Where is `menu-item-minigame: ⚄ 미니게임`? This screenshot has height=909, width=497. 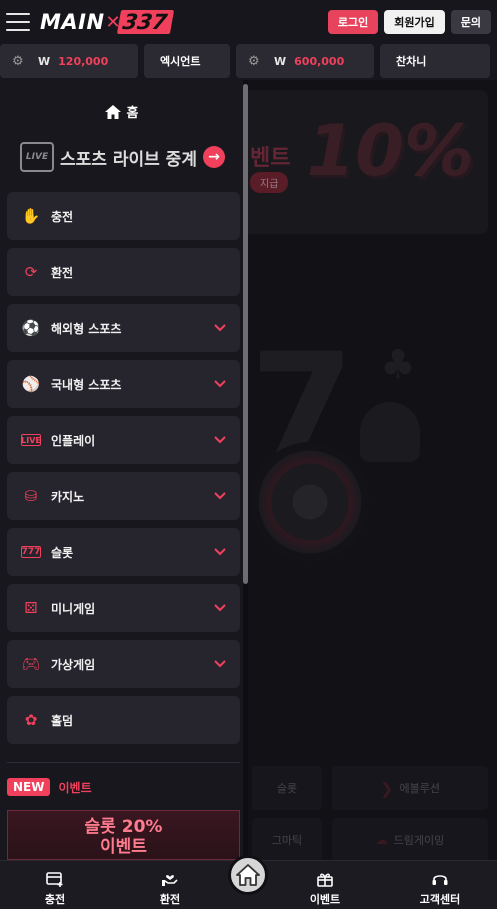
menu-item-minigame: ⚄ 미니게임 is located at coordinates (123, 608).